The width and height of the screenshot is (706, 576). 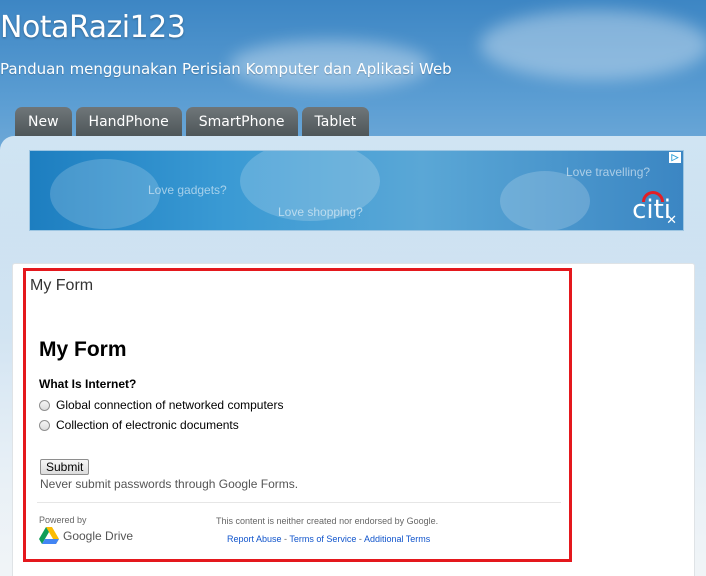 I want to click on submit-button: Submit, so click(x=65, y=467).